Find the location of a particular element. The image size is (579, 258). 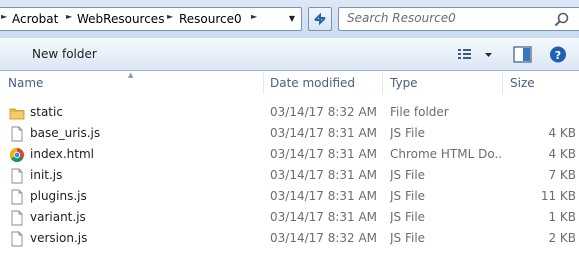

folder-icon is located at coordinates (17, 113).